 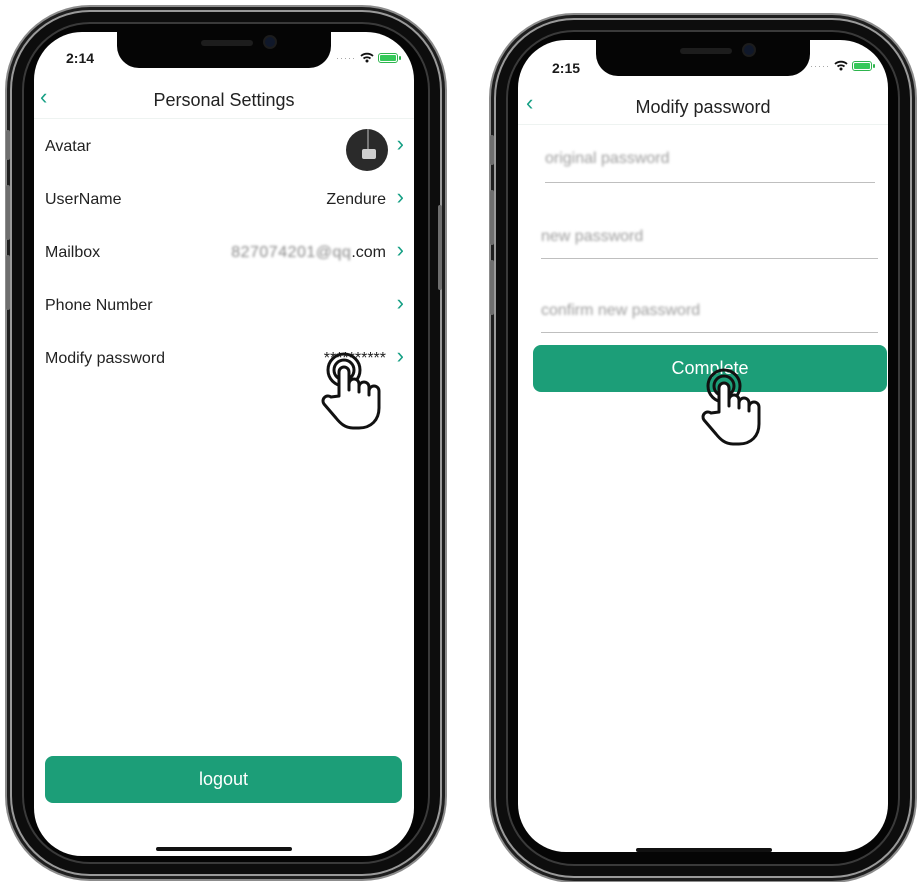 I want to click on mailbox-value: 827074201@qq.com, so click(x=308, y=253).